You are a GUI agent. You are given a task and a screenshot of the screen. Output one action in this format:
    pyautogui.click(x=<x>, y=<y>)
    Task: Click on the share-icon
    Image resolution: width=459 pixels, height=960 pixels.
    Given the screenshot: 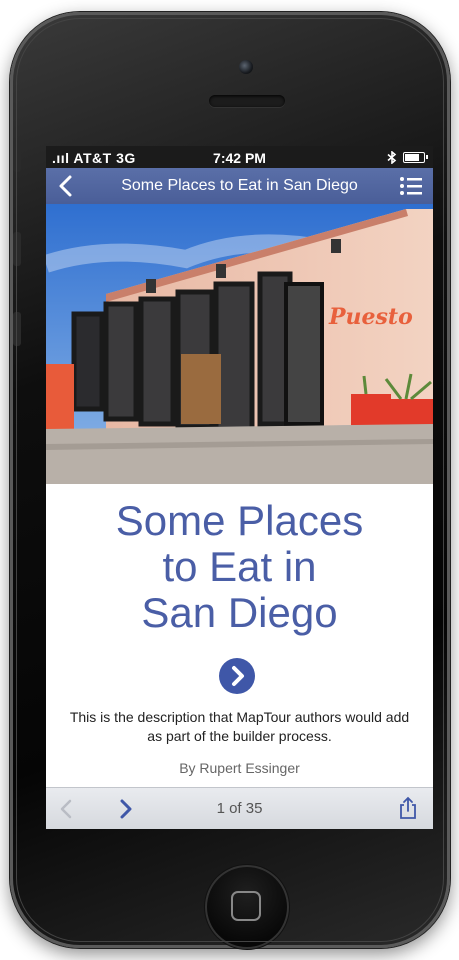 What is the action you would take?
    pyautogui.click(x=408, y=808)
    